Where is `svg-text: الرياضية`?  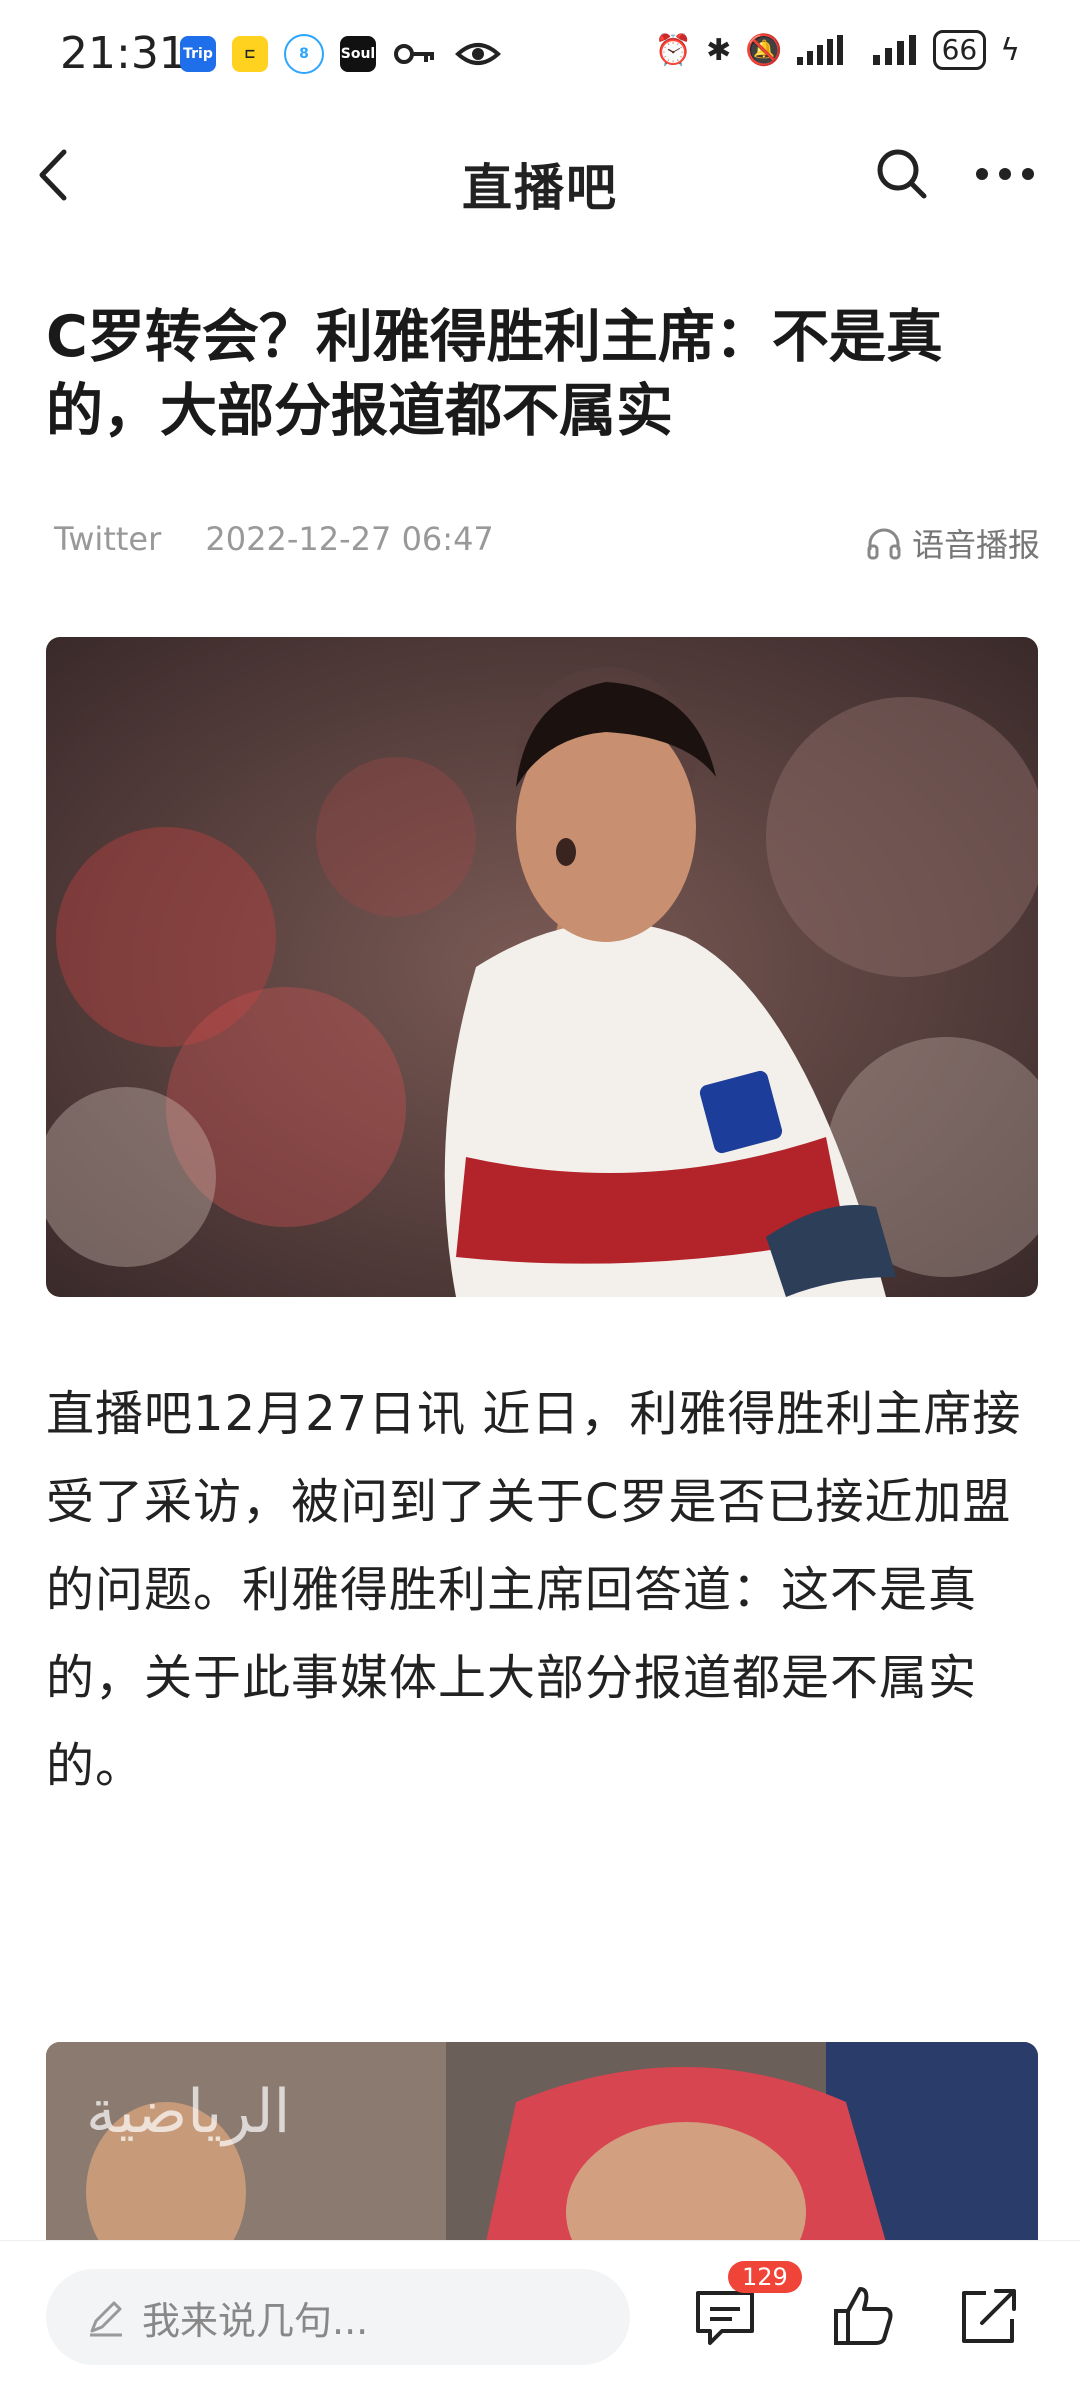 svg-text: الرياضية is located at coordinates (188, 2112).